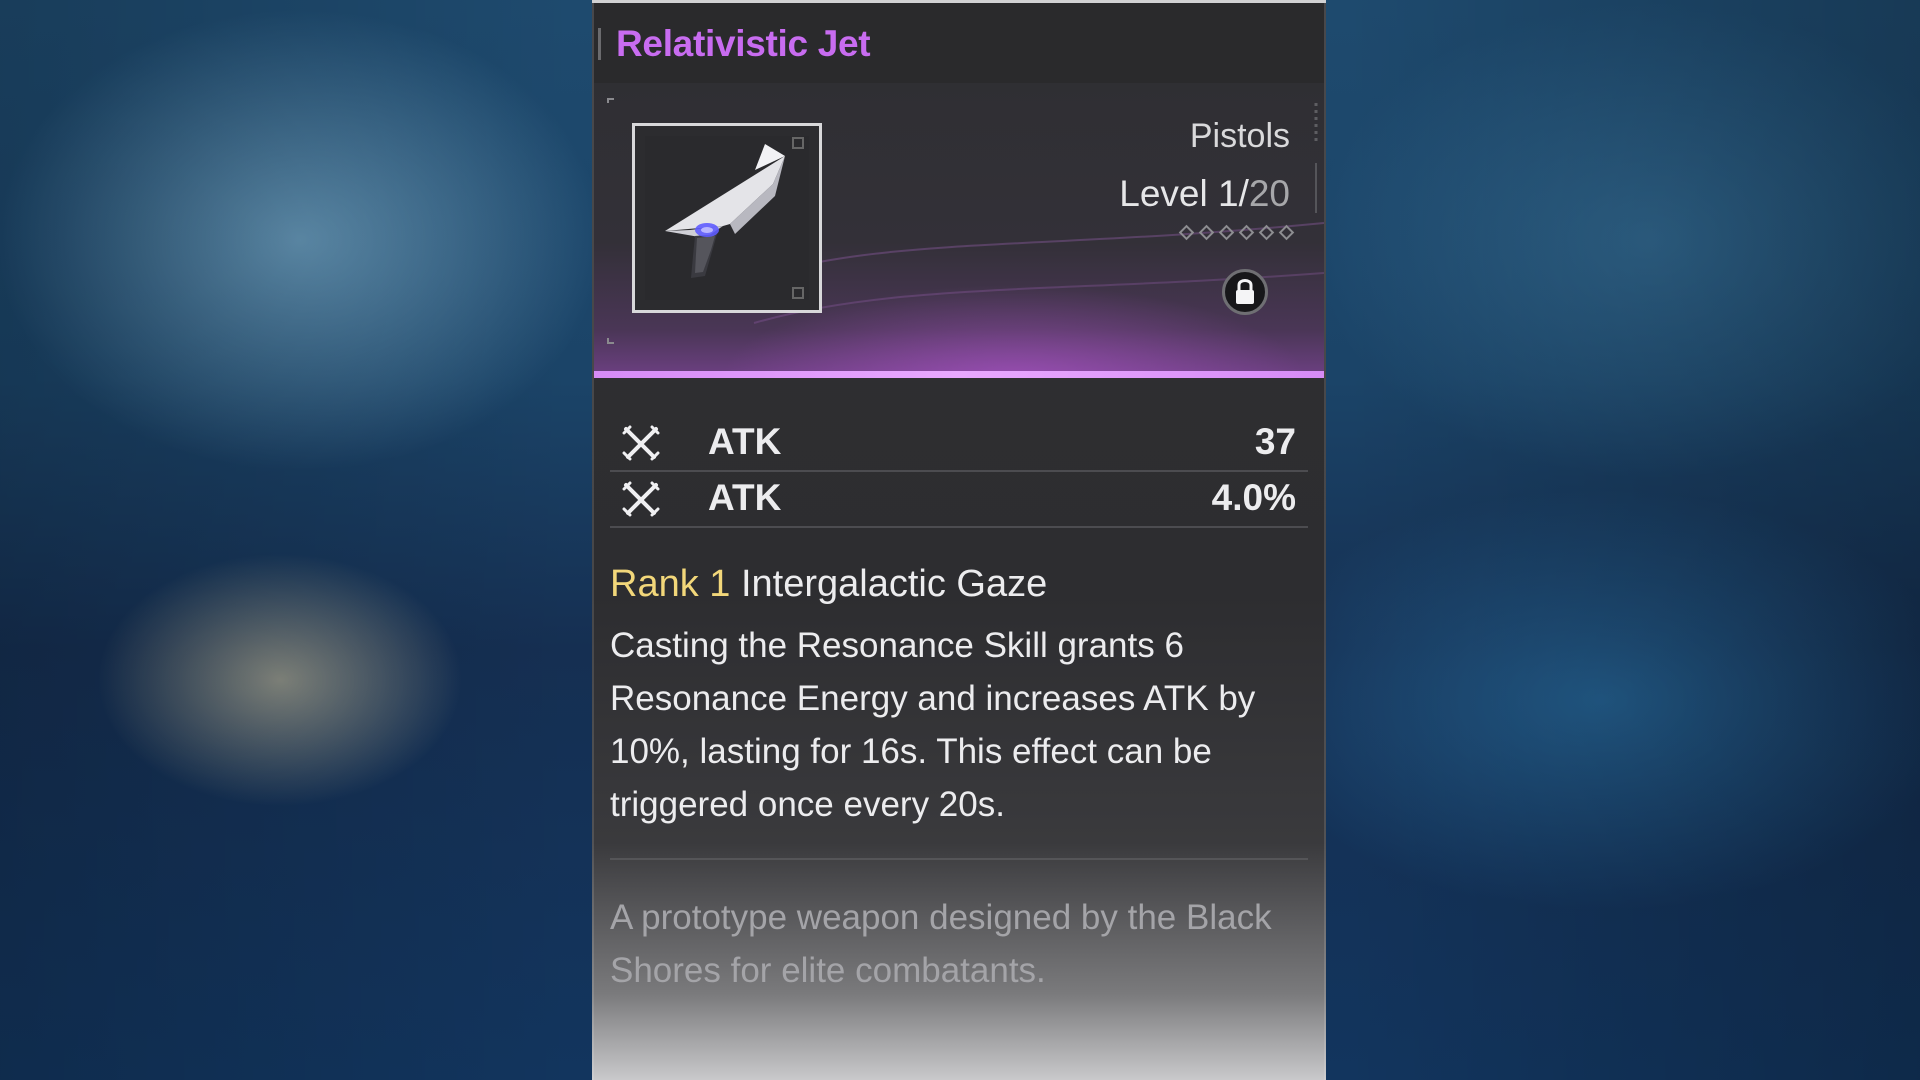 Image resolution: width=1920 pixels, height=1080 pixels. Describe the element at coordinates (959, 499) in the screenshot. I see `stat-row: ATK 4.0%` at that location.